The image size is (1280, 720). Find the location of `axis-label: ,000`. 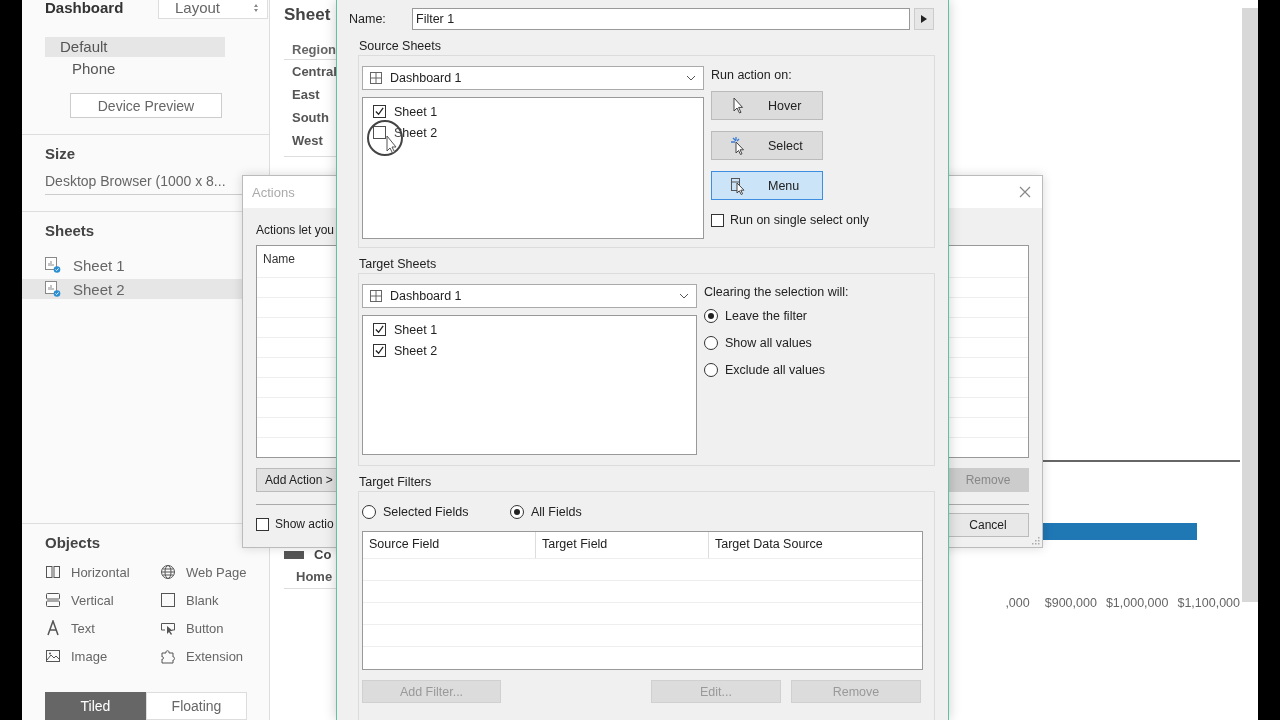

axis-label: ,000 is located at coordinates (1017, 603).